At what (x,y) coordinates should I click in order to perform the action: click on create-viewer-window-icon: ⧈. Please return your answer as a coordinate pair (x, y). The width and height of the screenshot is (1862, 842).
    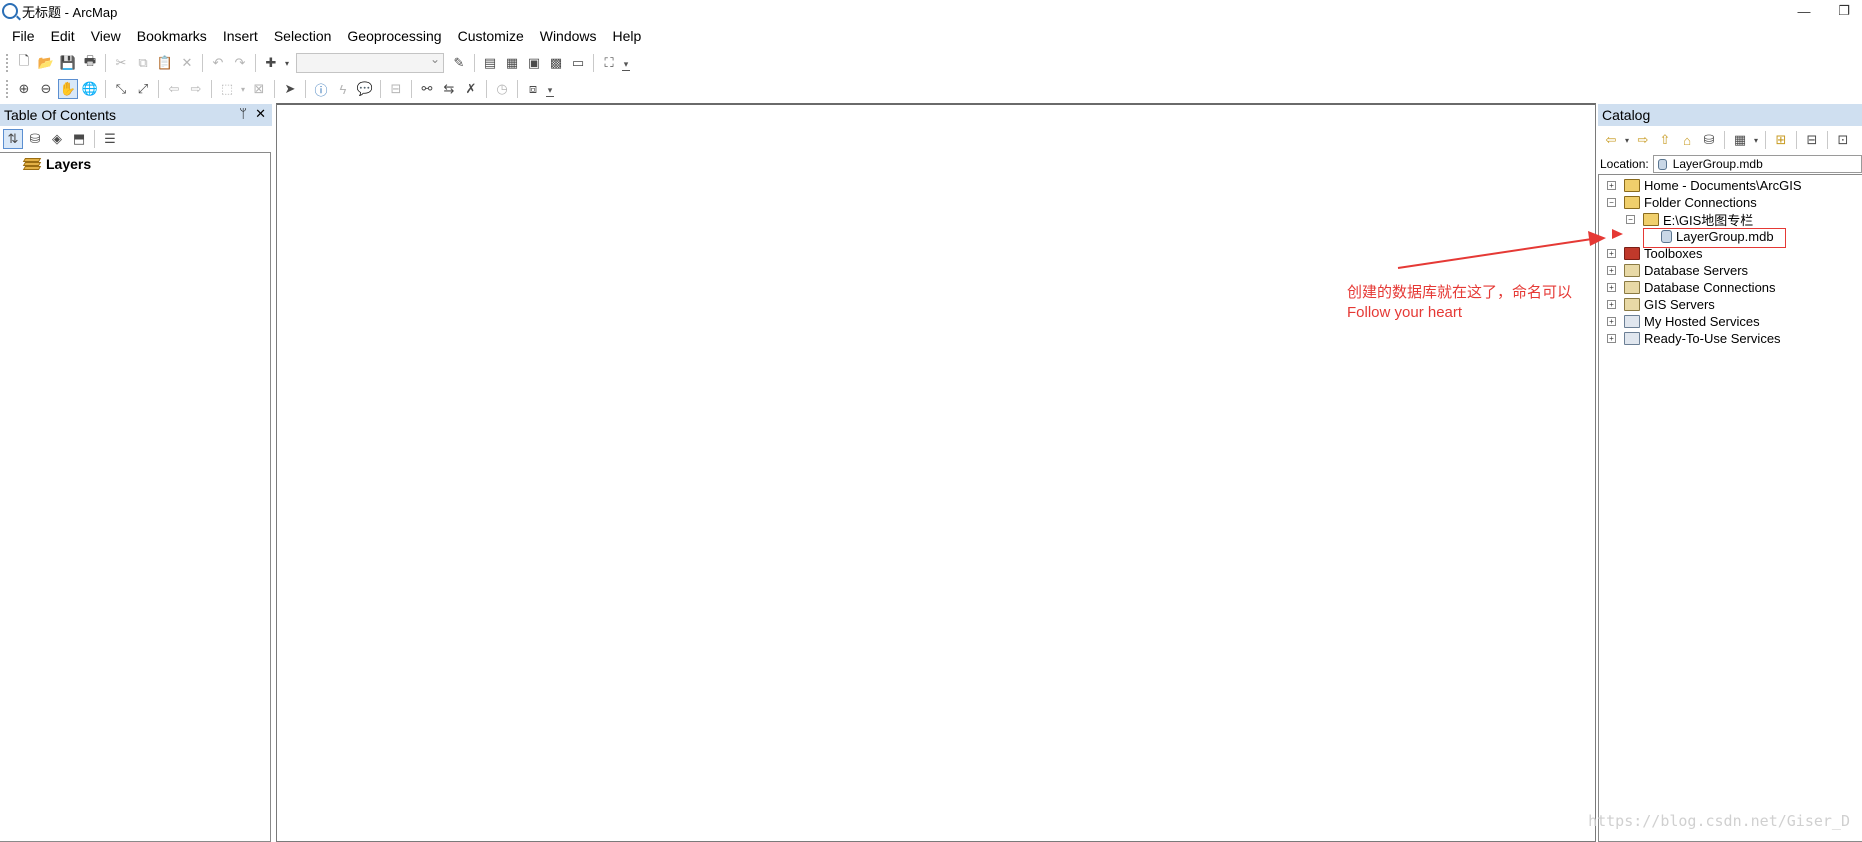
    Looking at the image, I should click on (533, 89).